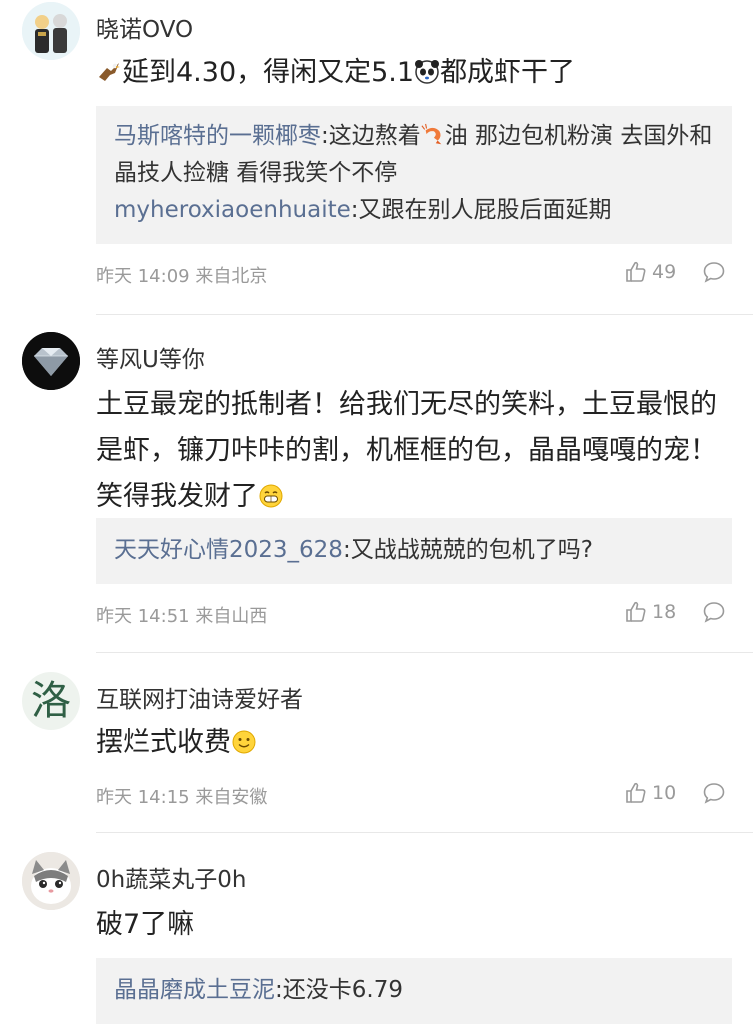 The height and width of the screenshot is (1024, 753). Describe the element at coordinates (150, 357) in the screenshot. I see `username: 等风U等你` at that location.